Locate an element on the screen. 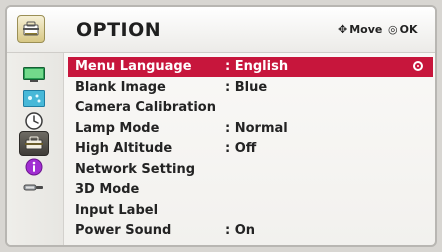 This screenshot has width=442, height=252. menu-item-label: Blank Image is located at coordinates (120, 87).